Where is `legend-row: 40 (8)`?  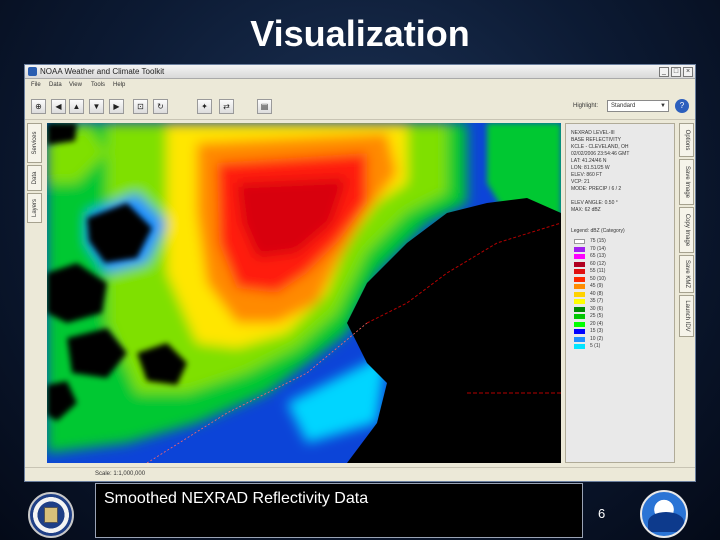 legend-row: 40 (8) is located at coordinates (620, 294).